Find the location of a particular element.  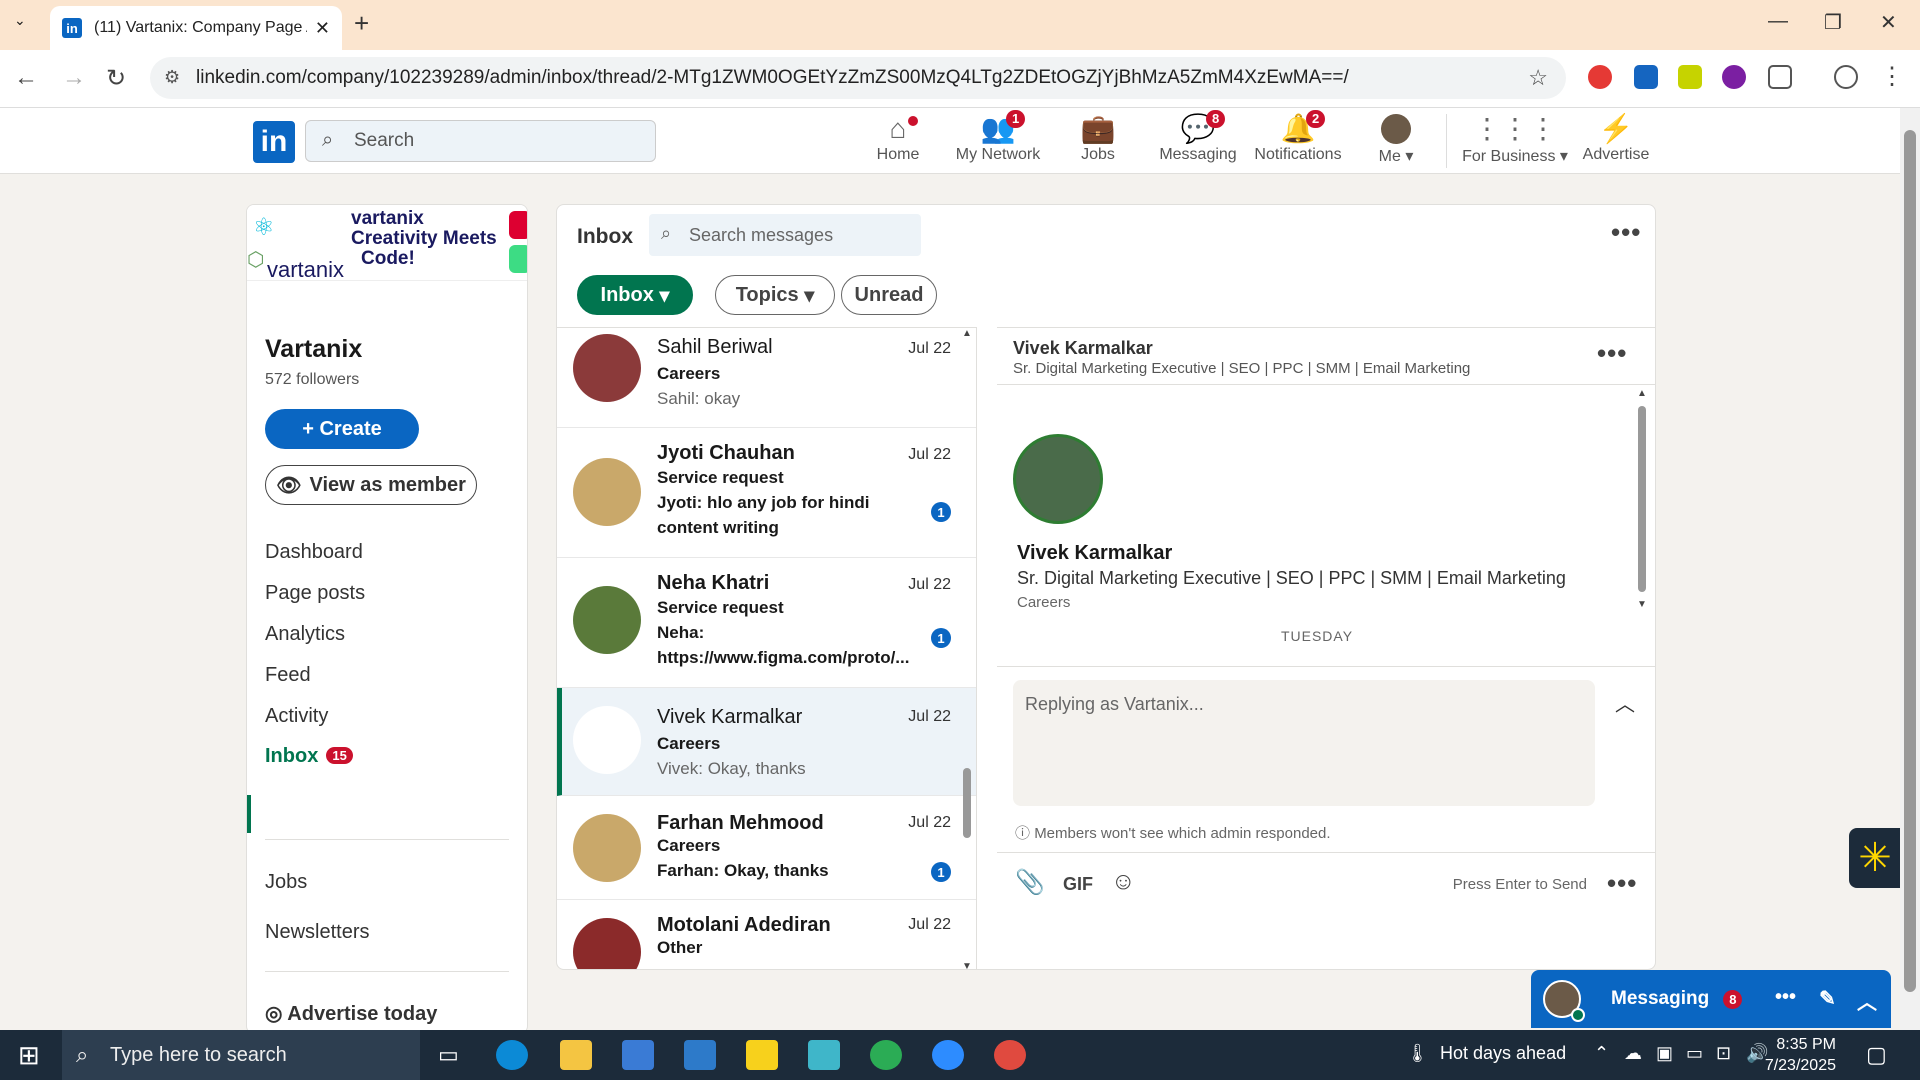

list-scrollbar: ▲ ▼ is located at coordinates (967, 648).